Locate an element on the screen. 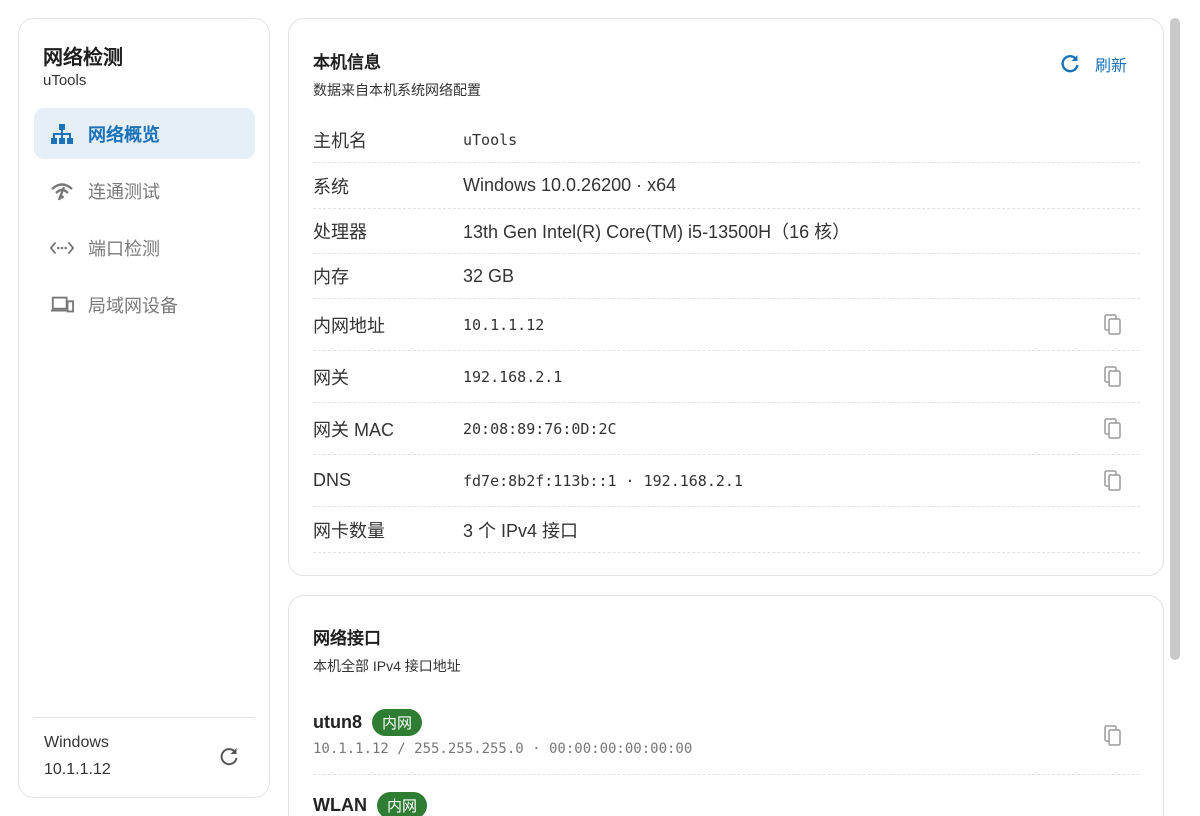 This screenshot has height=816, width=1200. row-label: 处理器 is located at coordinates (340, 232).